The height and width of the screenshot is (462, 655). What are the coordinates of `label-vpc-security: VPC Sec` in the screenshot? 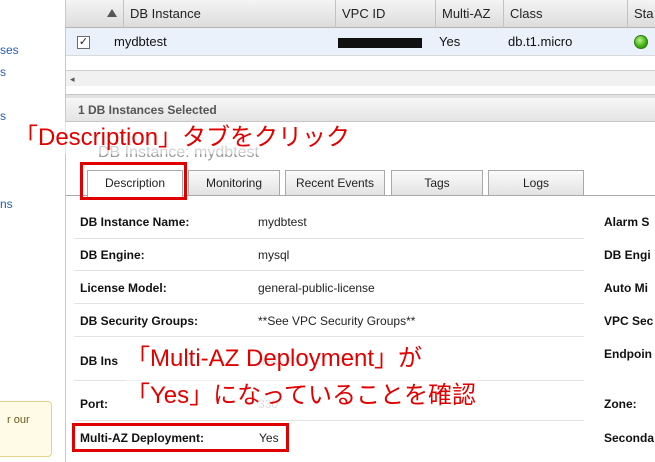 It's located at (629, 321).